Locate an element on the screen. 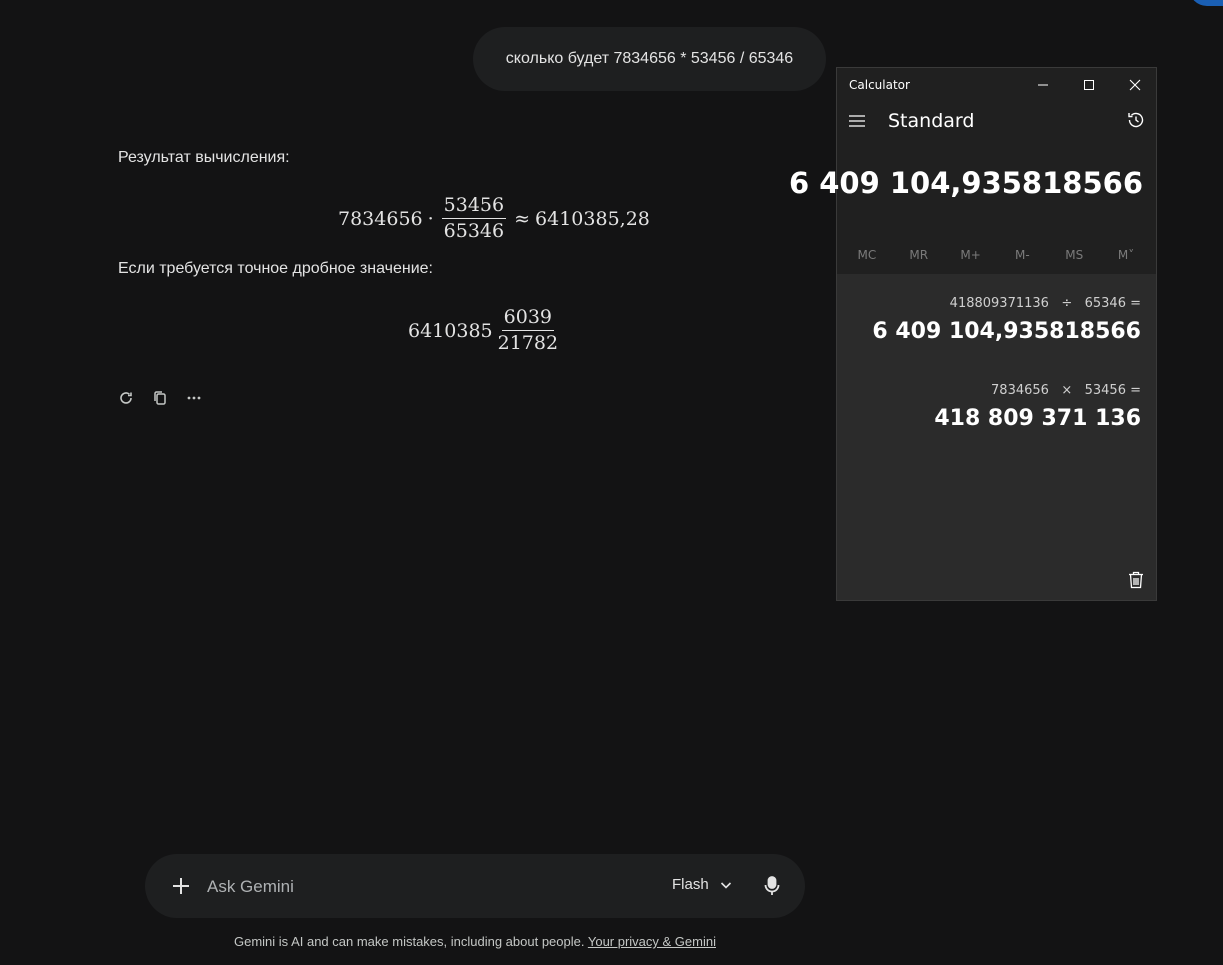 This screenshot has width=1223, height=965. memory-list-button: M˅ is located at coordinates (1126, 260).